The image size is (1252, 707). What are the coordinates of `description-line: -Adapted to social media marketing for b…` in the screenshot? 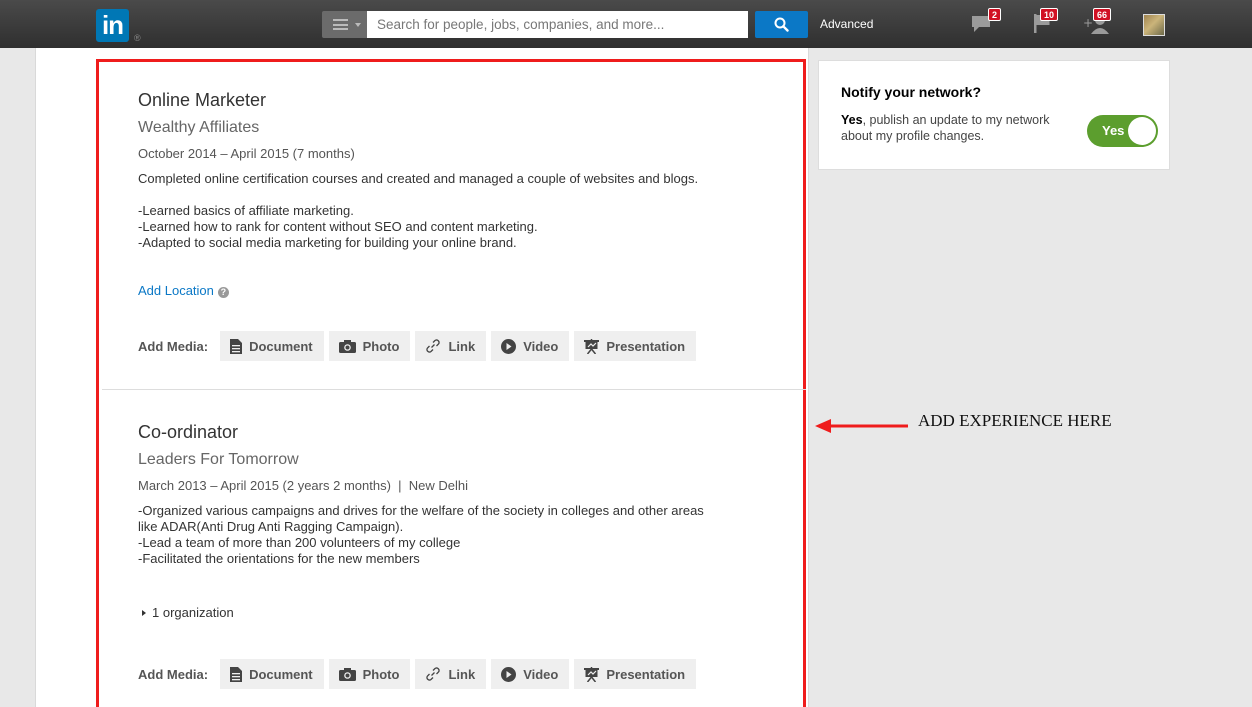 It's located at (327, 242).